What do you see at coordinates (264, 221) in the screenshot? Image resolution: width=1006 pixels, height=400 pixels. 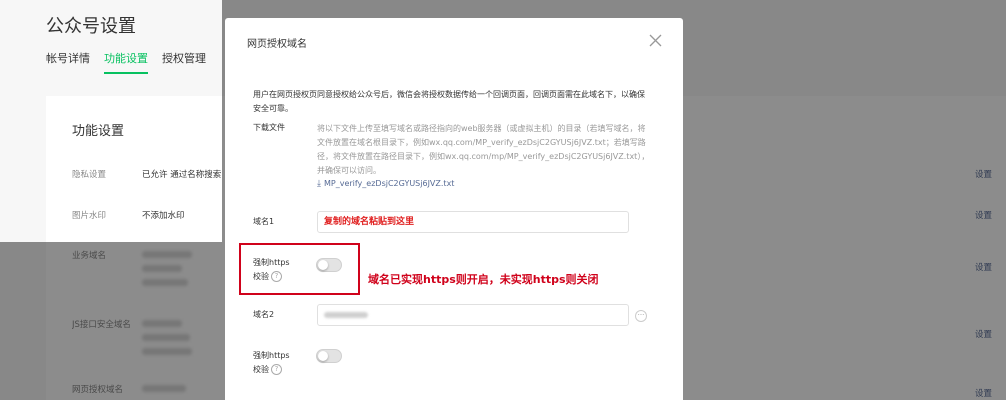 I see `domain1-label: 域名1` at bounding box center [264, 221].